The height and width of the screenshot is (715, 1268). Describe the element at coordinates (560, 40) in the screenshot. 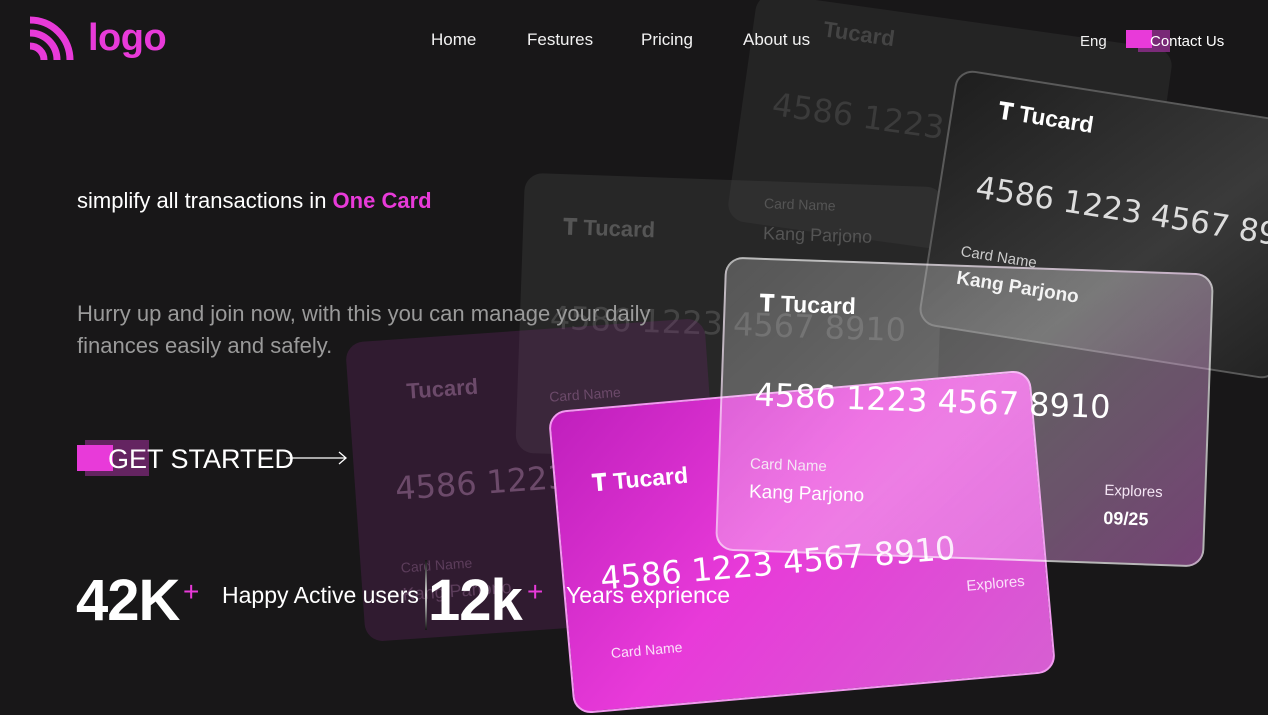

I see `nav-features: Festures` at that location.